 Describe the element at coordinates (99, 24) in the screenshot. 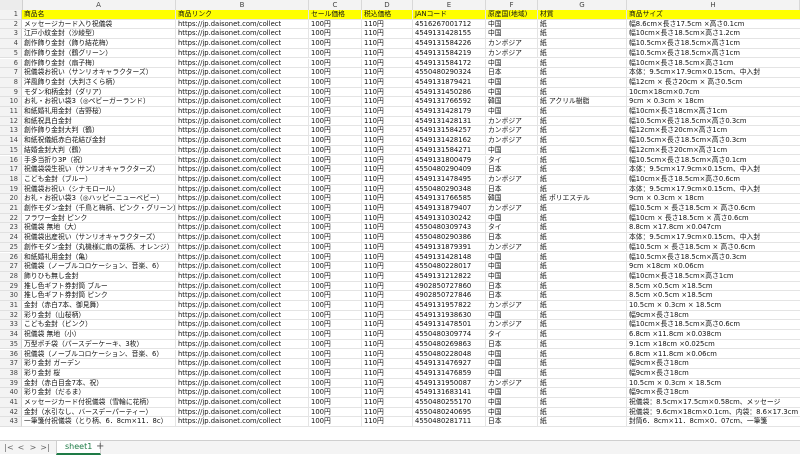

I see `cell-product-name: メッセージカード入り祝儀袋` at that location.